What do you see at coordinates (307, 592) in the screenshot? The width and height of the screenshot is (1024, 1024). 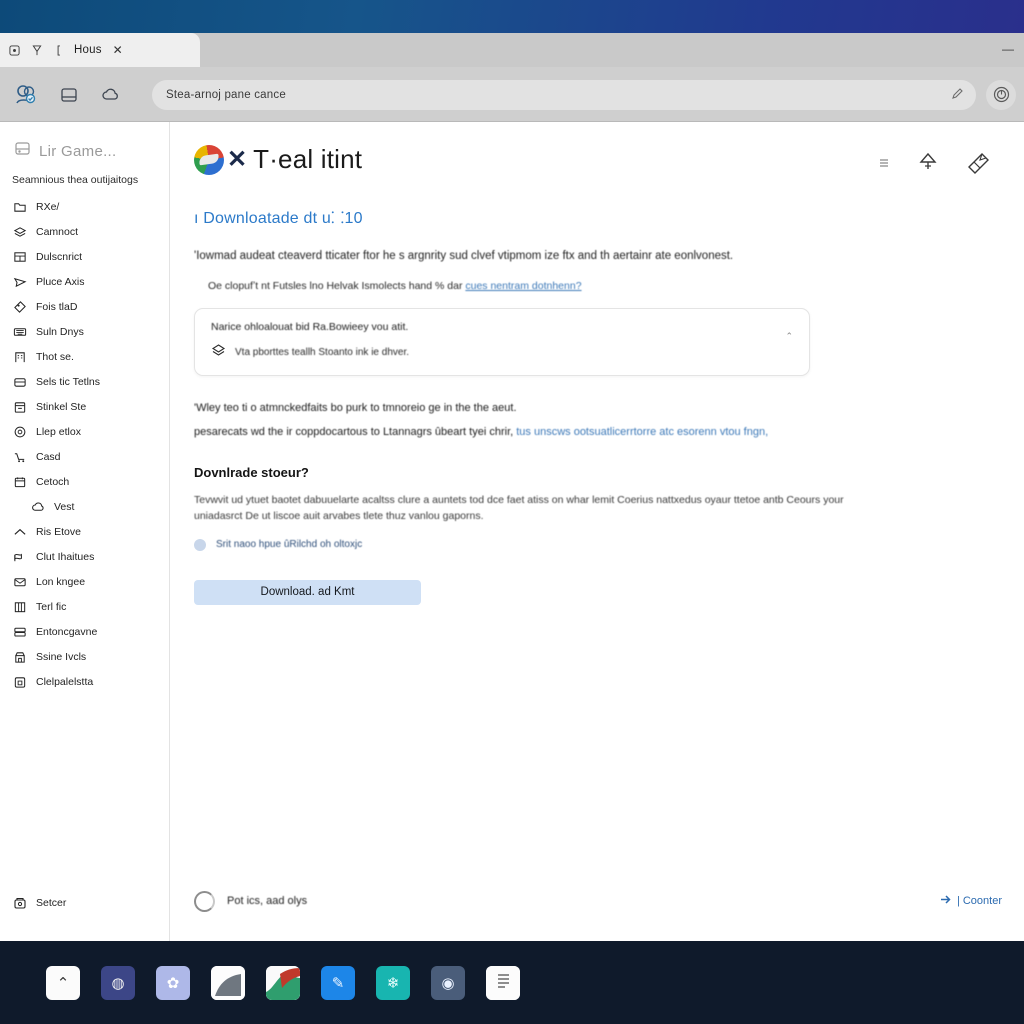 I see `download-button: Download. ad Kmt` at bounding box center [307, 592].